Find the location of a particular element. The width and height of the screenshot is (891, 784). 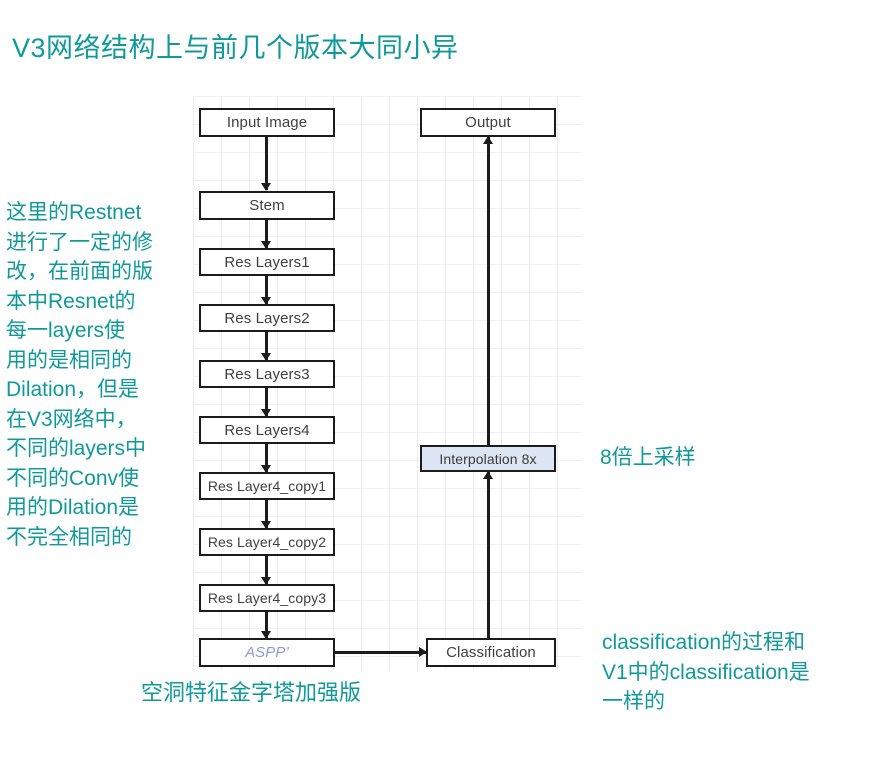

node-res-layers1: Res Layers1 is located at coordinates (267, 262).